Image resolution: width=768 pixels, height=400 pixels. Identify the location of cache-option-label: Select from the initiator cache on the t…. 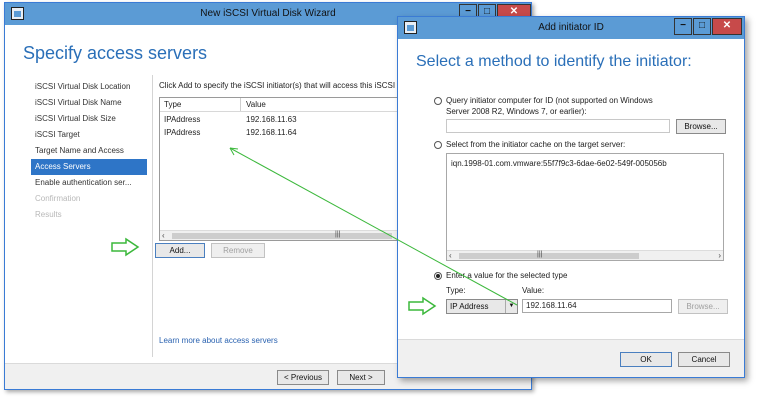
(535, 144).